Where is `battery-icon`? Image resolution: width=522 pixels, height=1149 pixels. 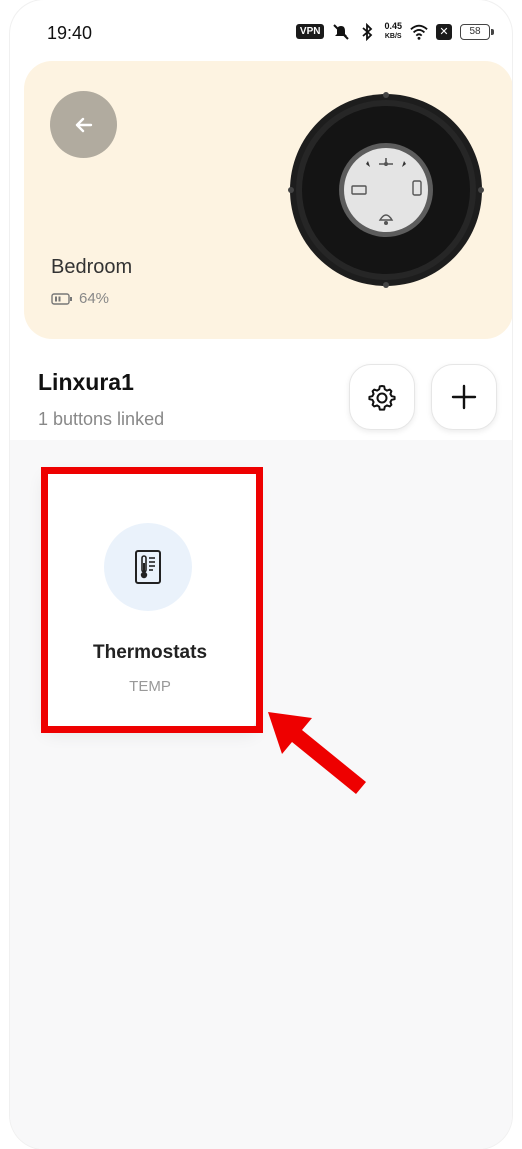
battery-icon is located at coordinates (61, 298).